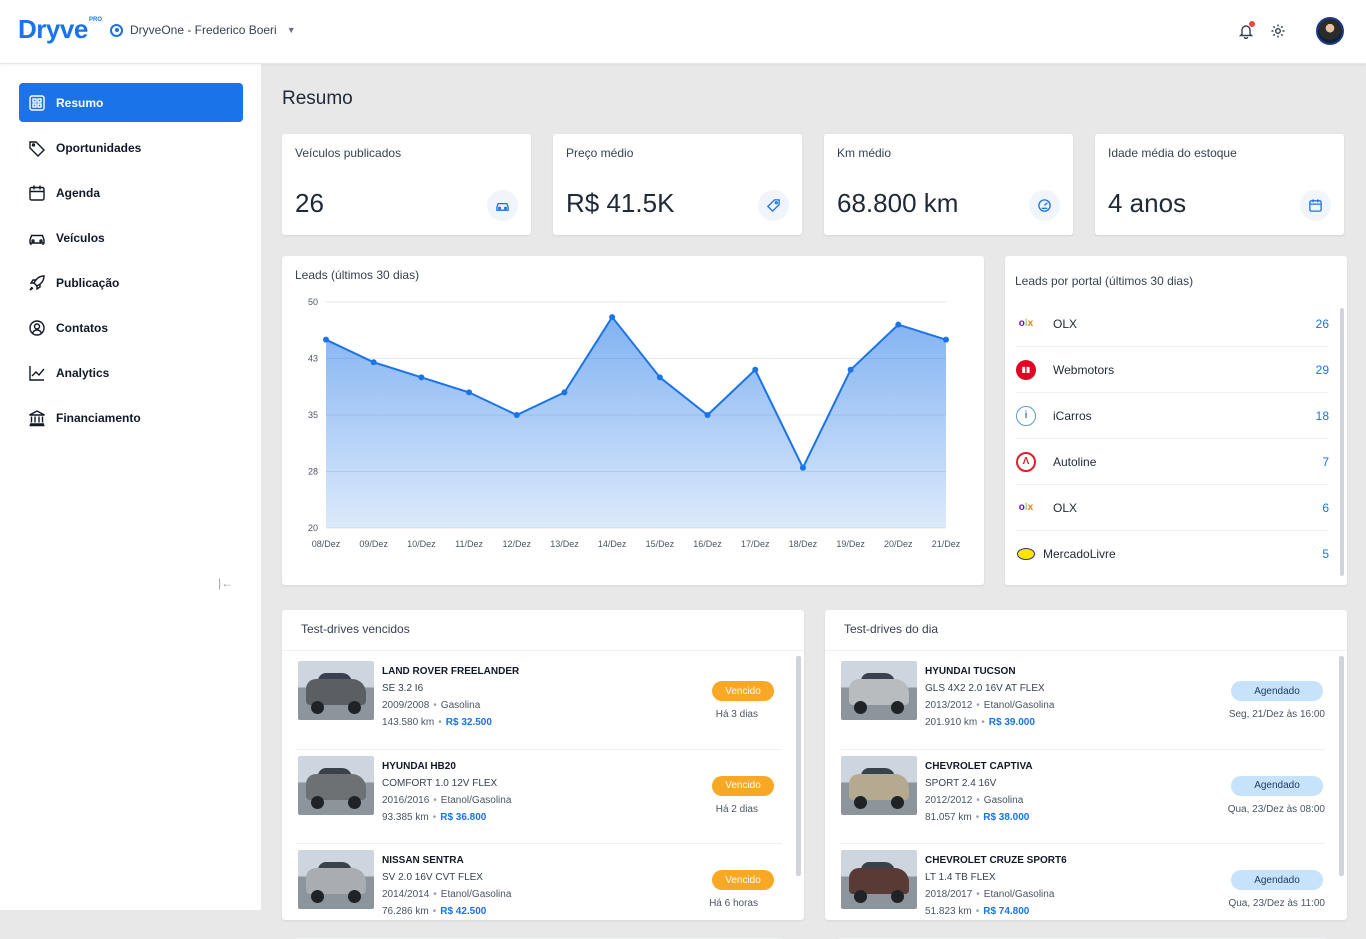 This screenshot has width=1366, height=939. I want to click on portal-name: MercadoLivre, so click(1079, 554).